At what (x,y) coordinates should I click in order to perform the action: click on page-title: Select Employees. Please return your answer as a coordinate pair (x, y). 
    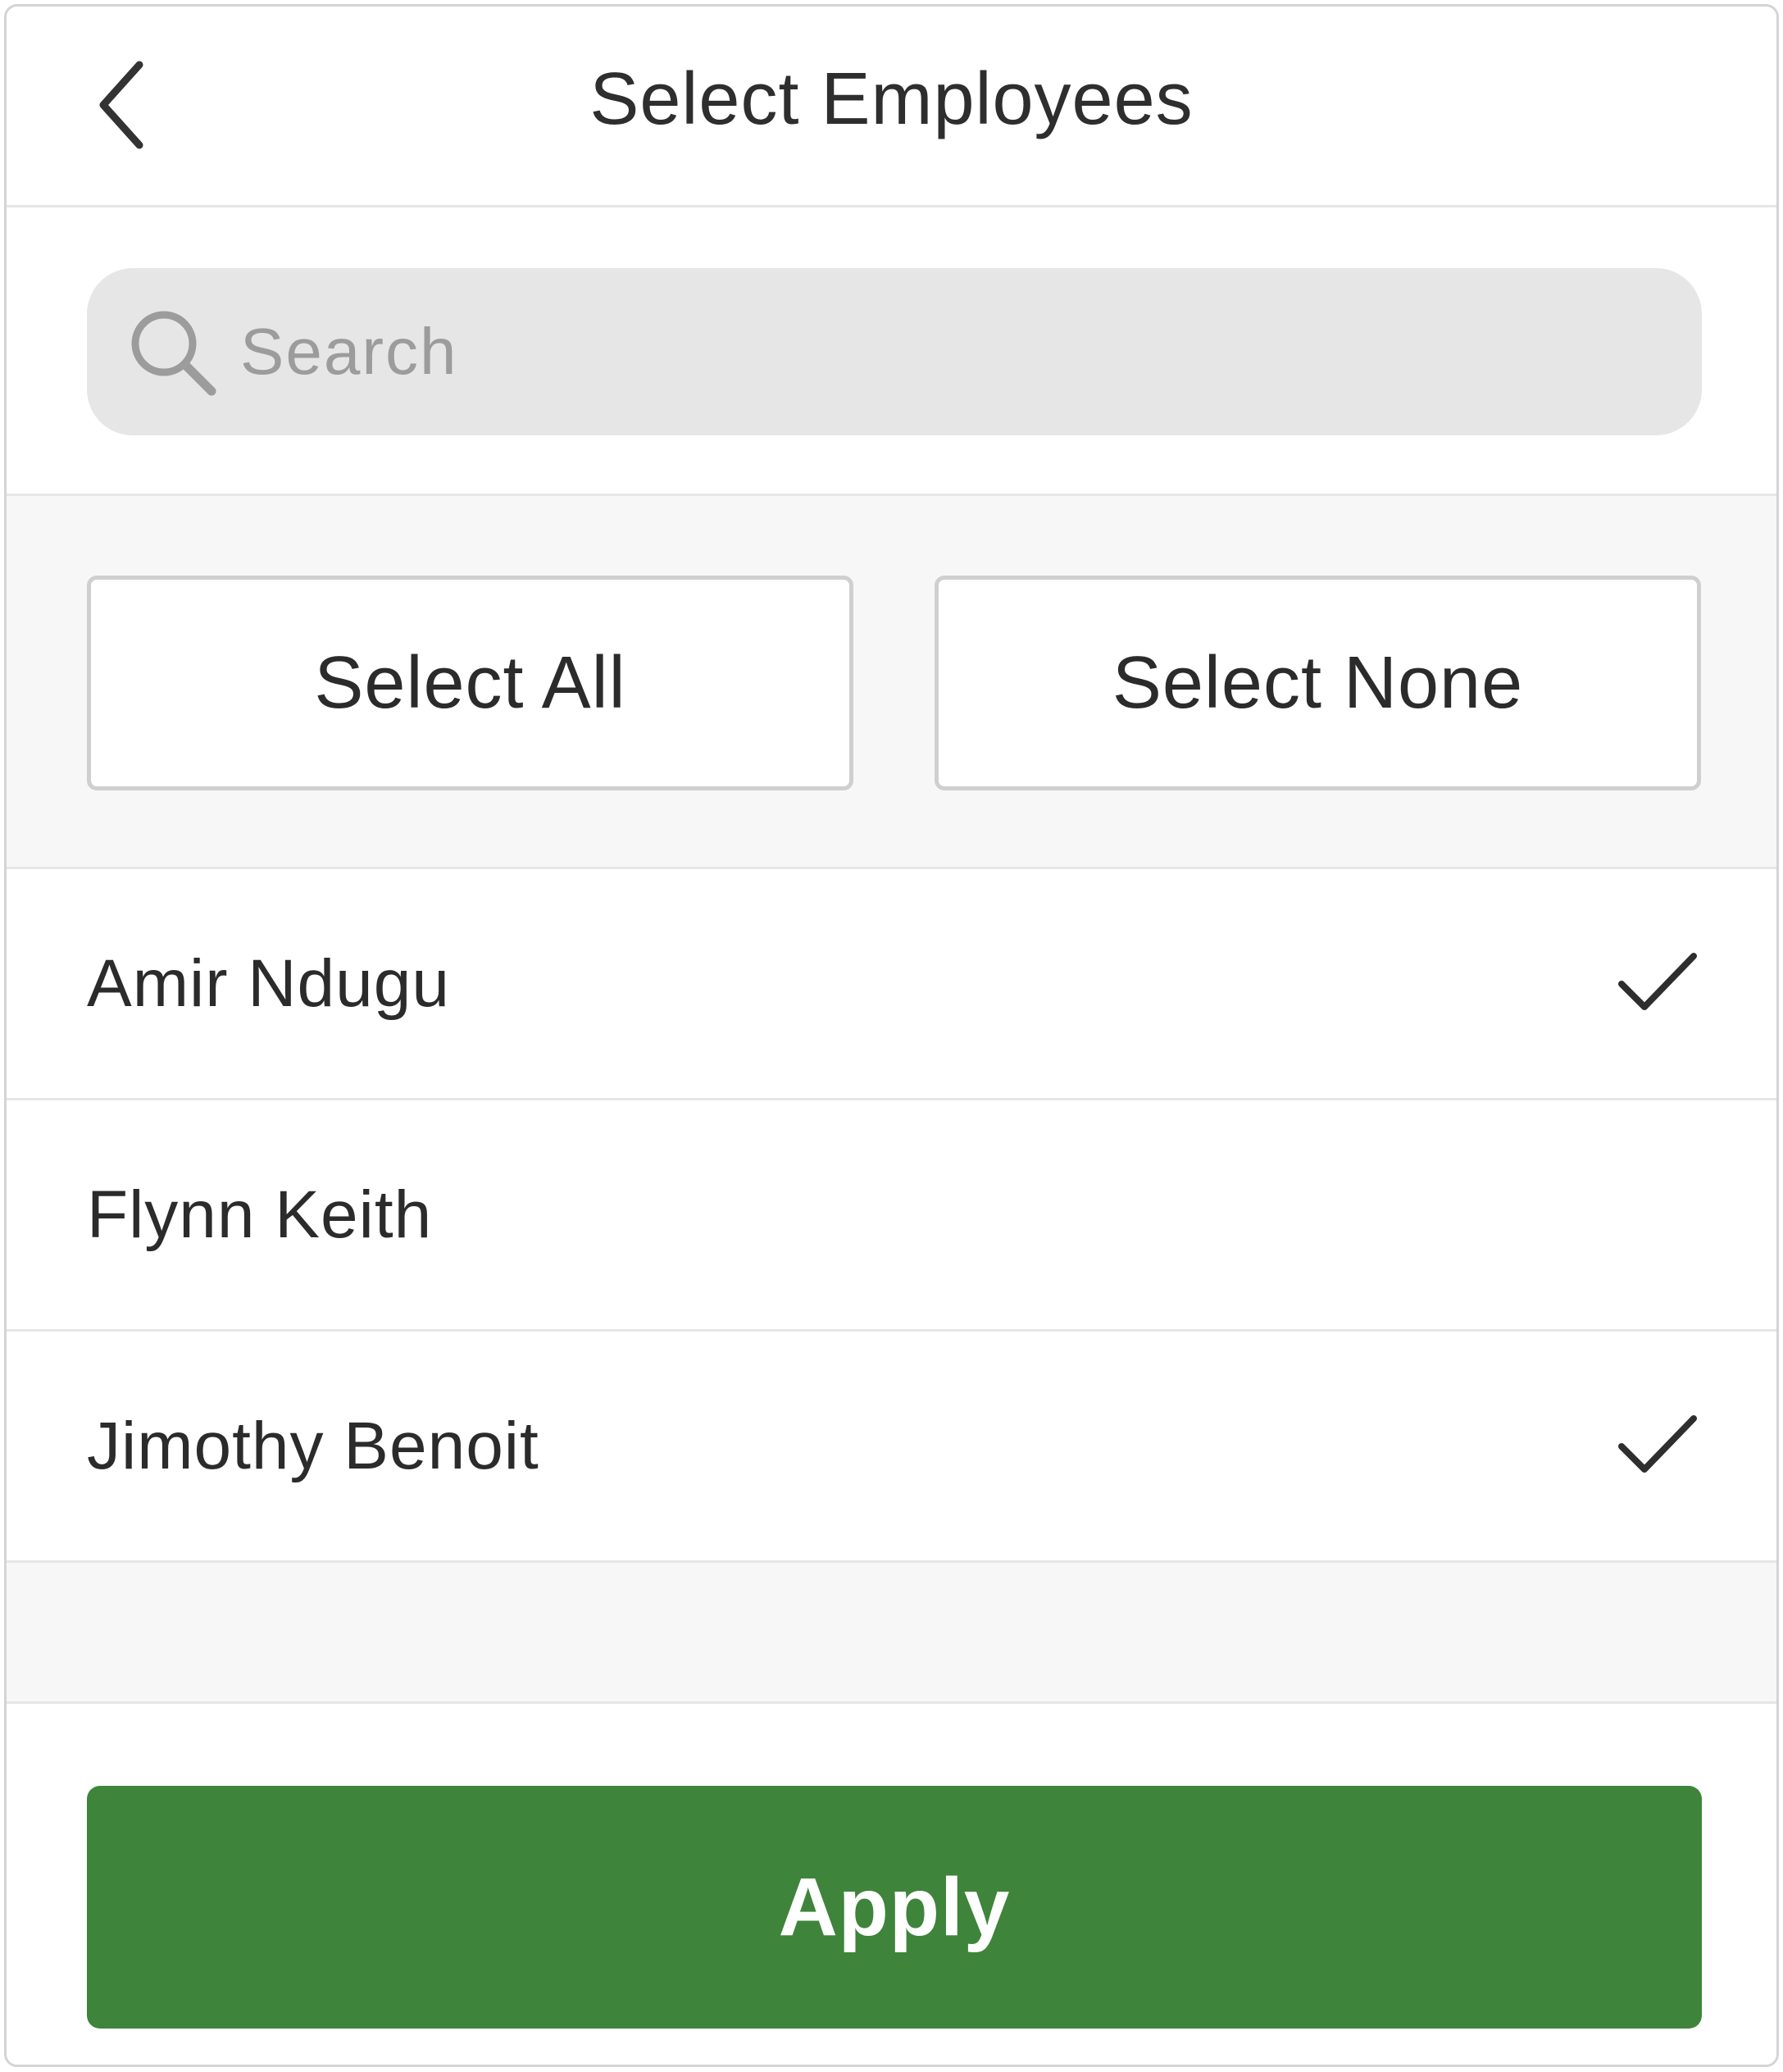
    Looking at the image, I should click on (891, 99).